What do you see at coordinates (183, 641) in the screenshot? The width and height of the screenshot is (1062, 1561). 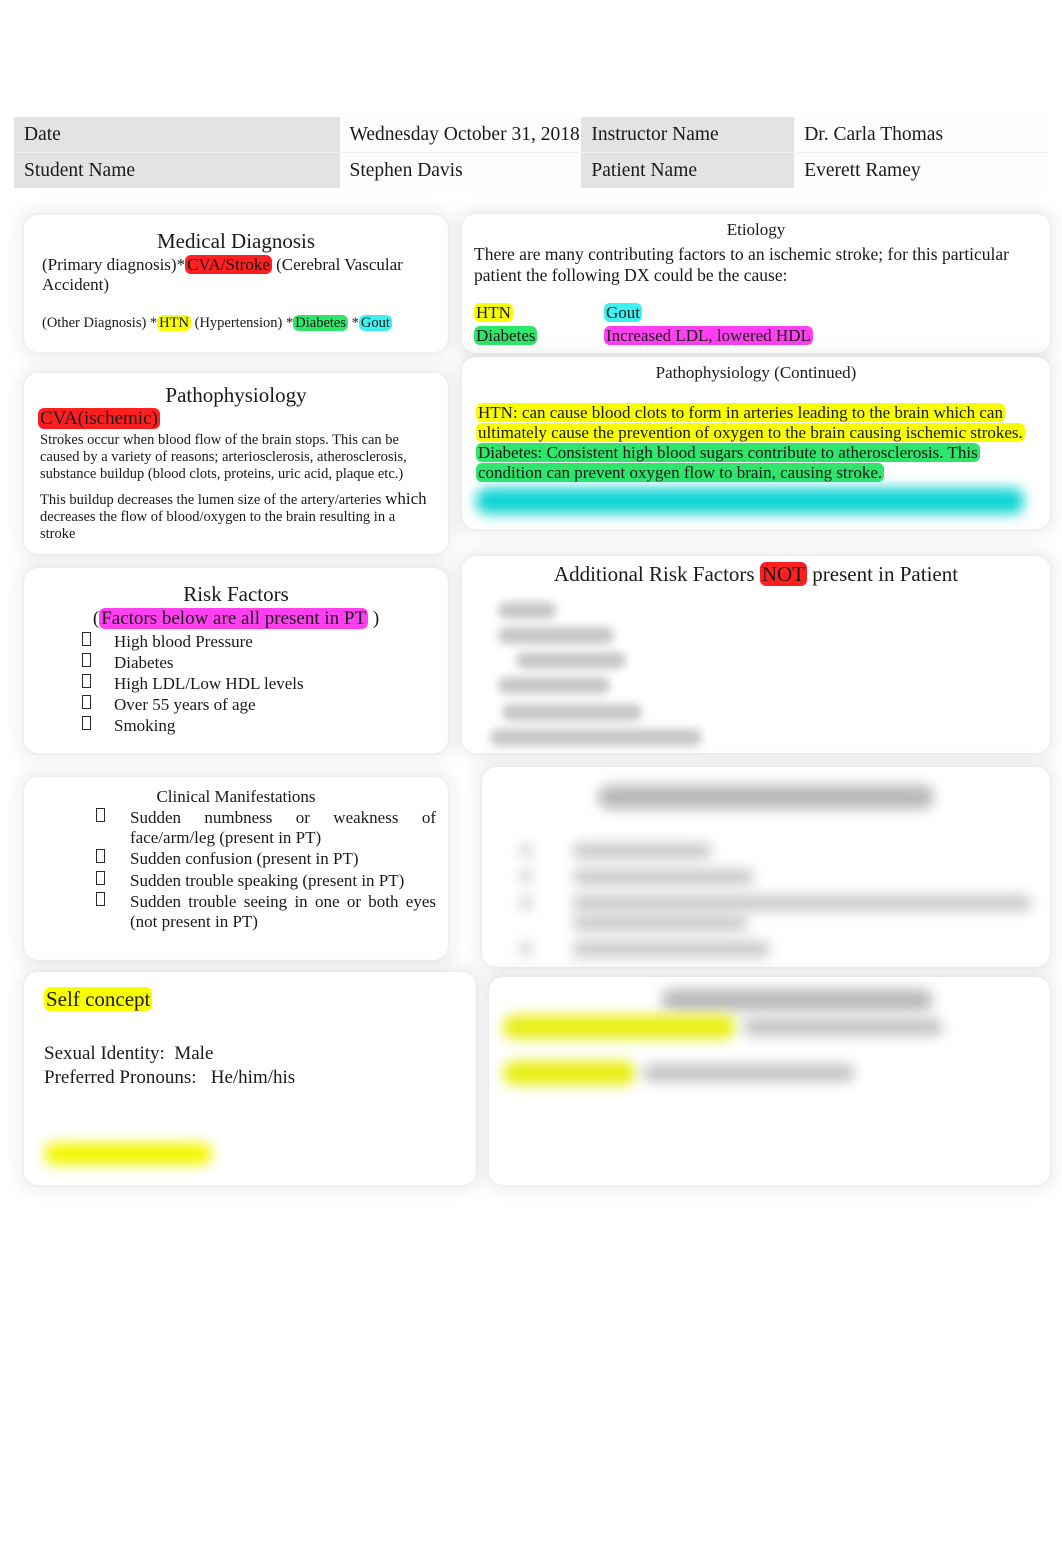 I see `list-item-label: High blood Pressure` at bounding box center [183, 641].